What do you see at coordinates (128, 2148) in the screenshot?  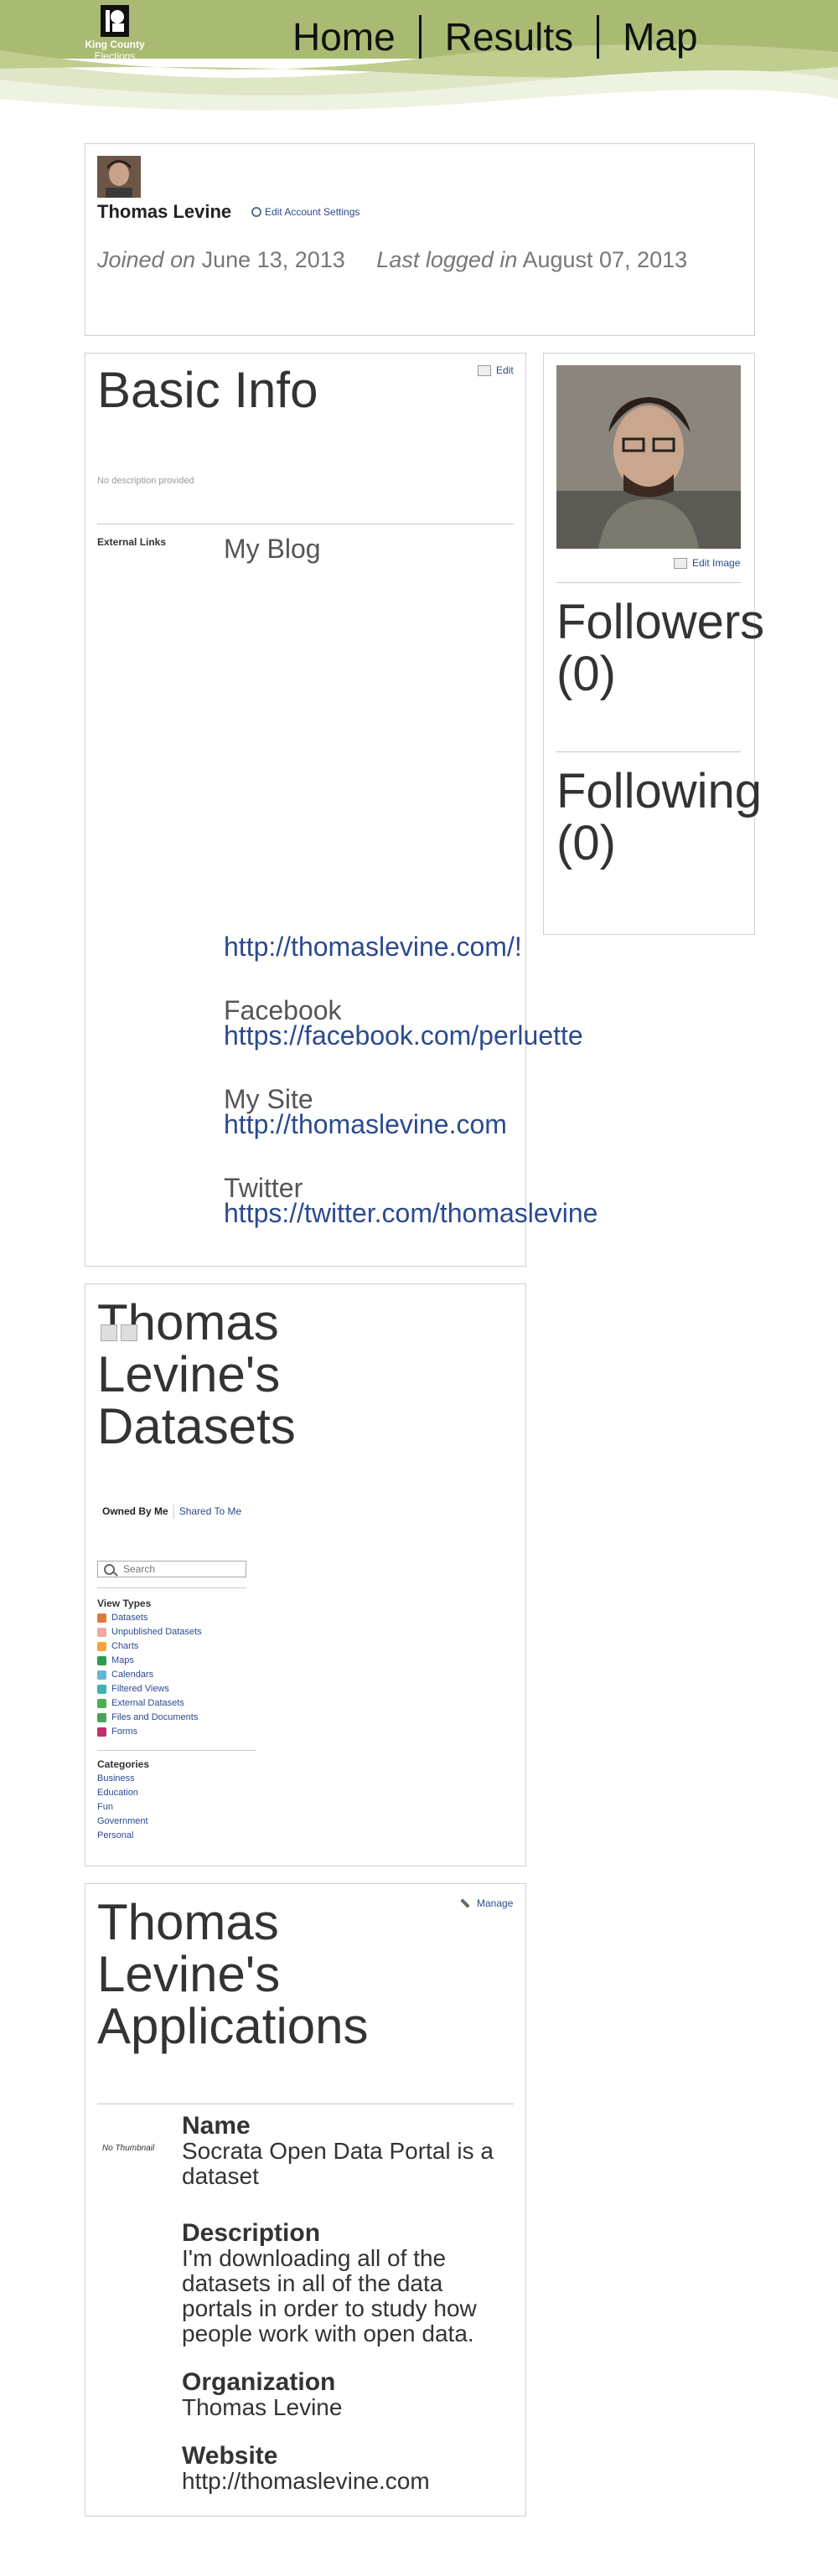 I see `app-thumbnail-placeholder: No Thumbnail` at bounding box center [128, 2148].